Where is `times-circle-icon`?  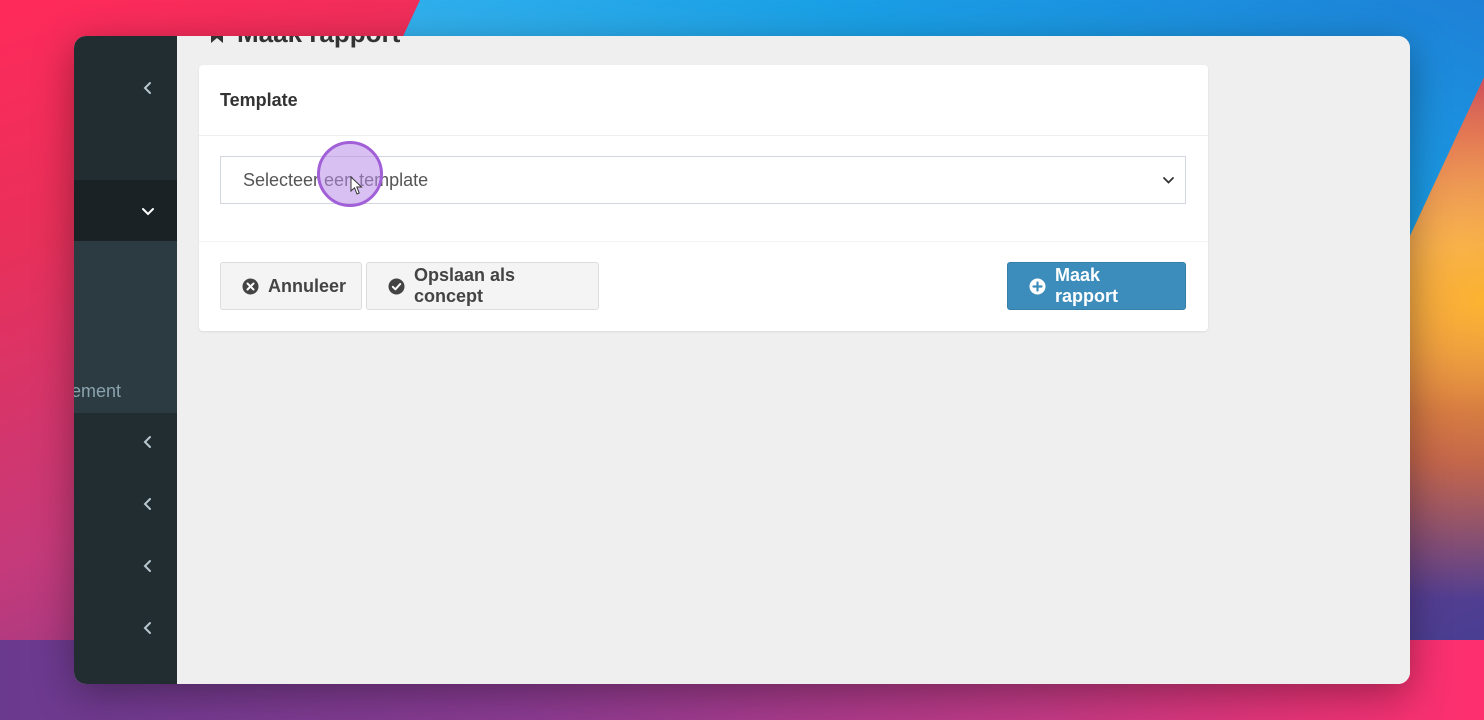
times-circle-icon is located at coordinates (250, 286).